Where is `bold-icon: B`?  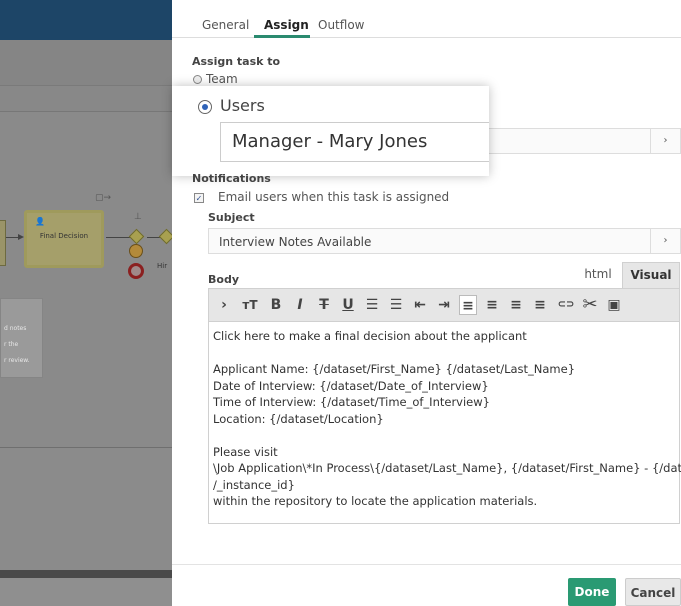 bold-icon: B is located at coordinates (276, 305).